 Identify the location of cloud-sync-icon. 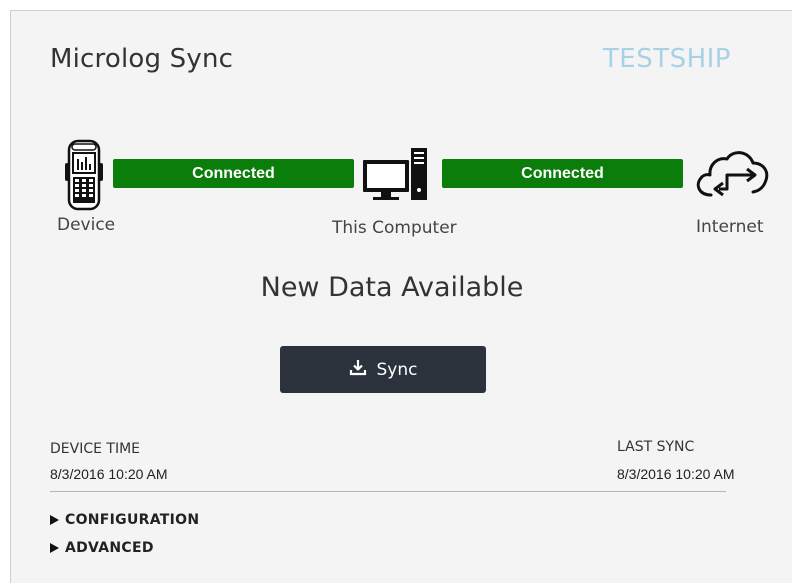
(732, 179).